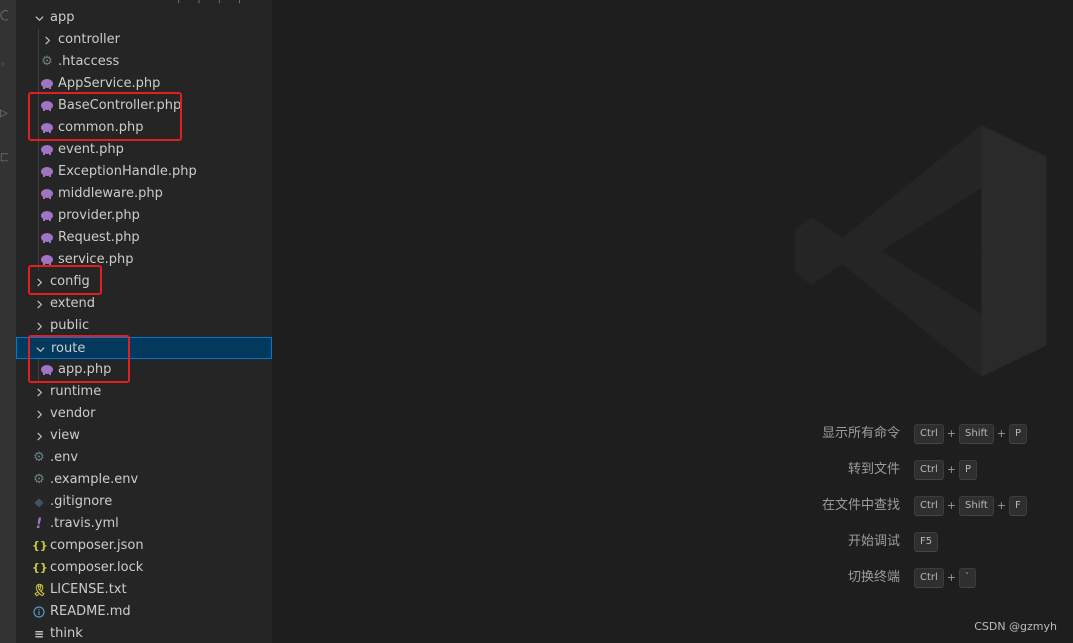  Describe the element at coordinates (39, 634) in the screenshot. I see `lines-icon: ≡` at that location.